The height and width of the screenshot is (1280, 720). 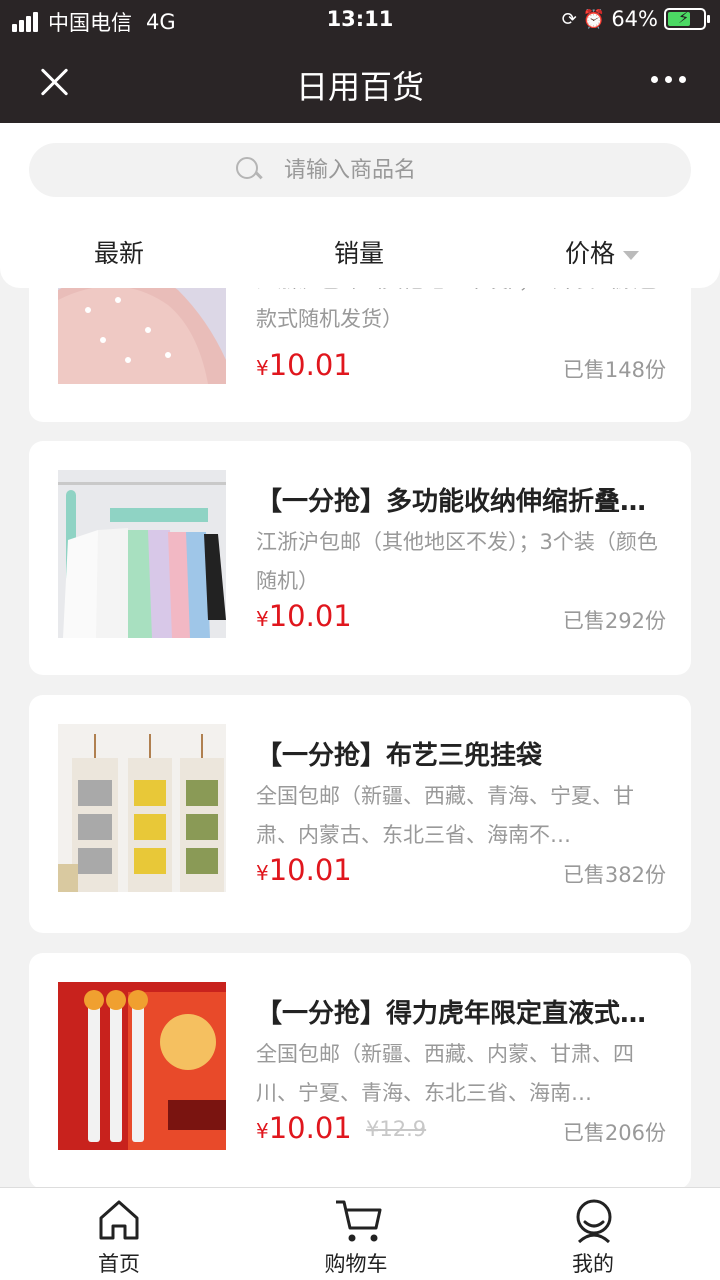 I want to click on status-right: ⟳ ⏰ 64% ⚡, so click(x=635, y=19).